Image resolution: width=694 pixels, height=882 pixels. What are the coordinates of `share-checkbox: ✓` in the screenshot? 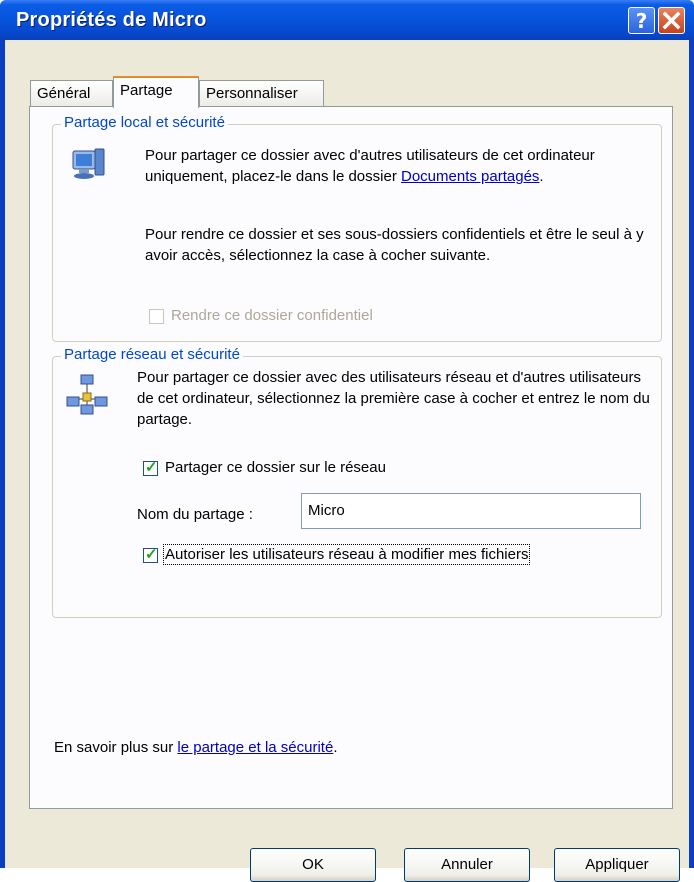 It's located at (150, 467).